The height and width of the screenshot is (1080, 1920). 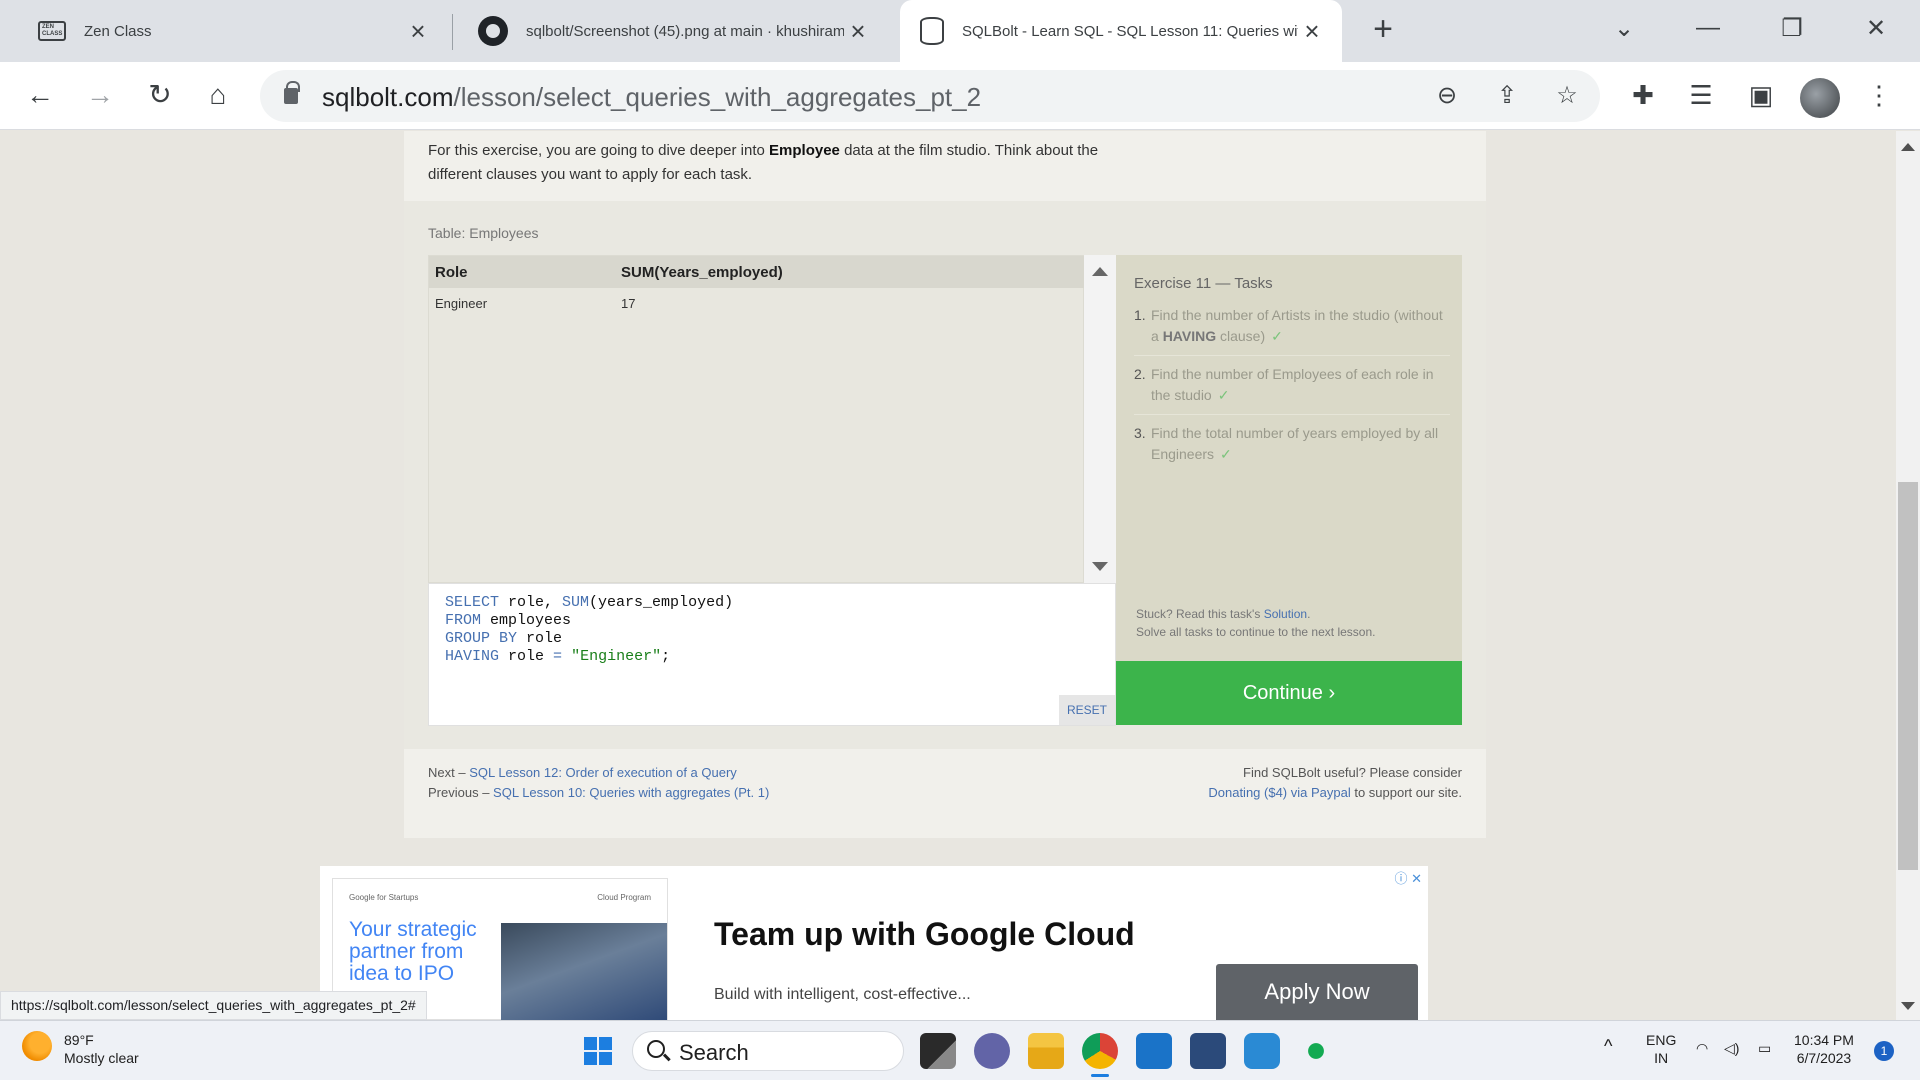 I want to click on weather-widget: 89°F Mostly clear, so click(x=80, y=1049).